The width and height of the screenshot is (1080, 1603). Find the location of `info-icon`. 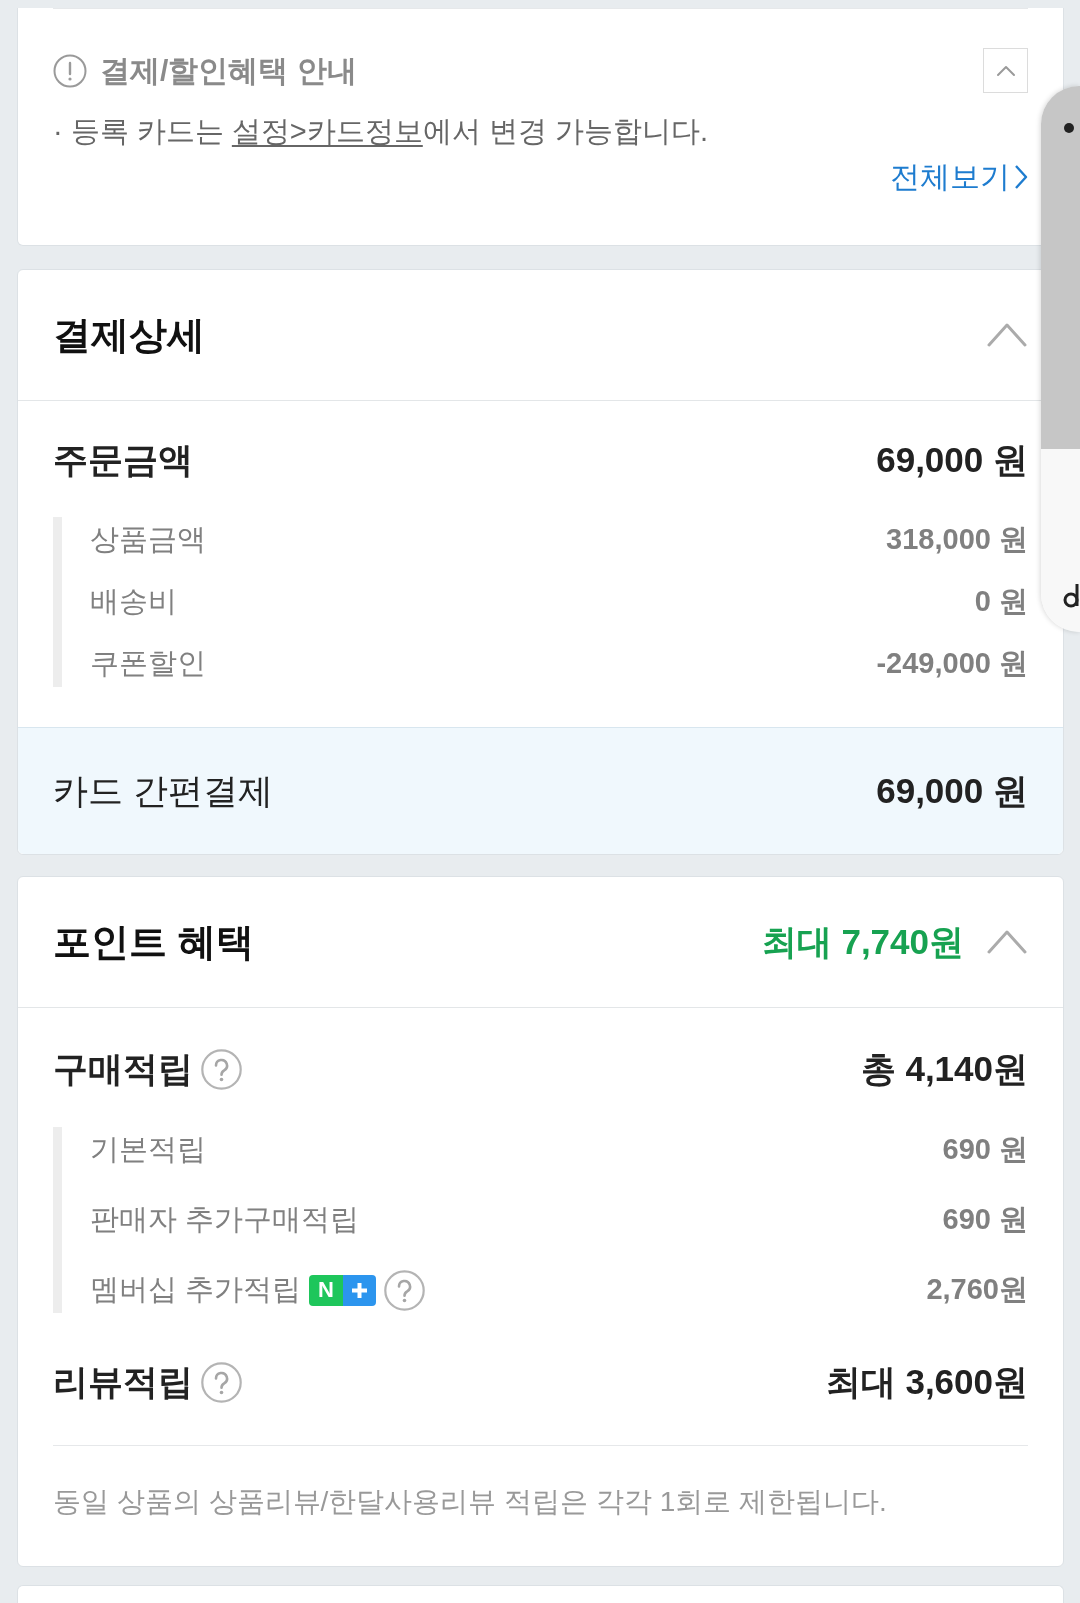

info-icon is located at coordinates (70, 70).